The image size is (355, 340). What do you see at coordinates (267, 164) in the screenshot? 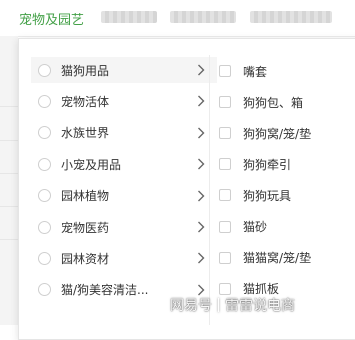
I see `subcategory-label: 狗狗牵引` at bounding box center [267, 164].